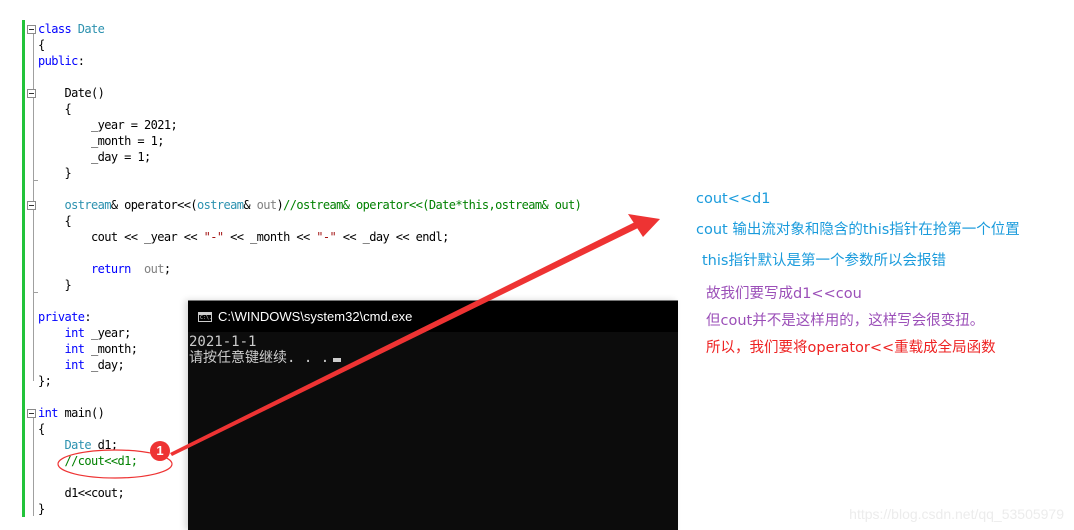 The height and width of the screenshot is (530, 1074). I want to click on code-line: //cout<<d1;, so click(87, 461).